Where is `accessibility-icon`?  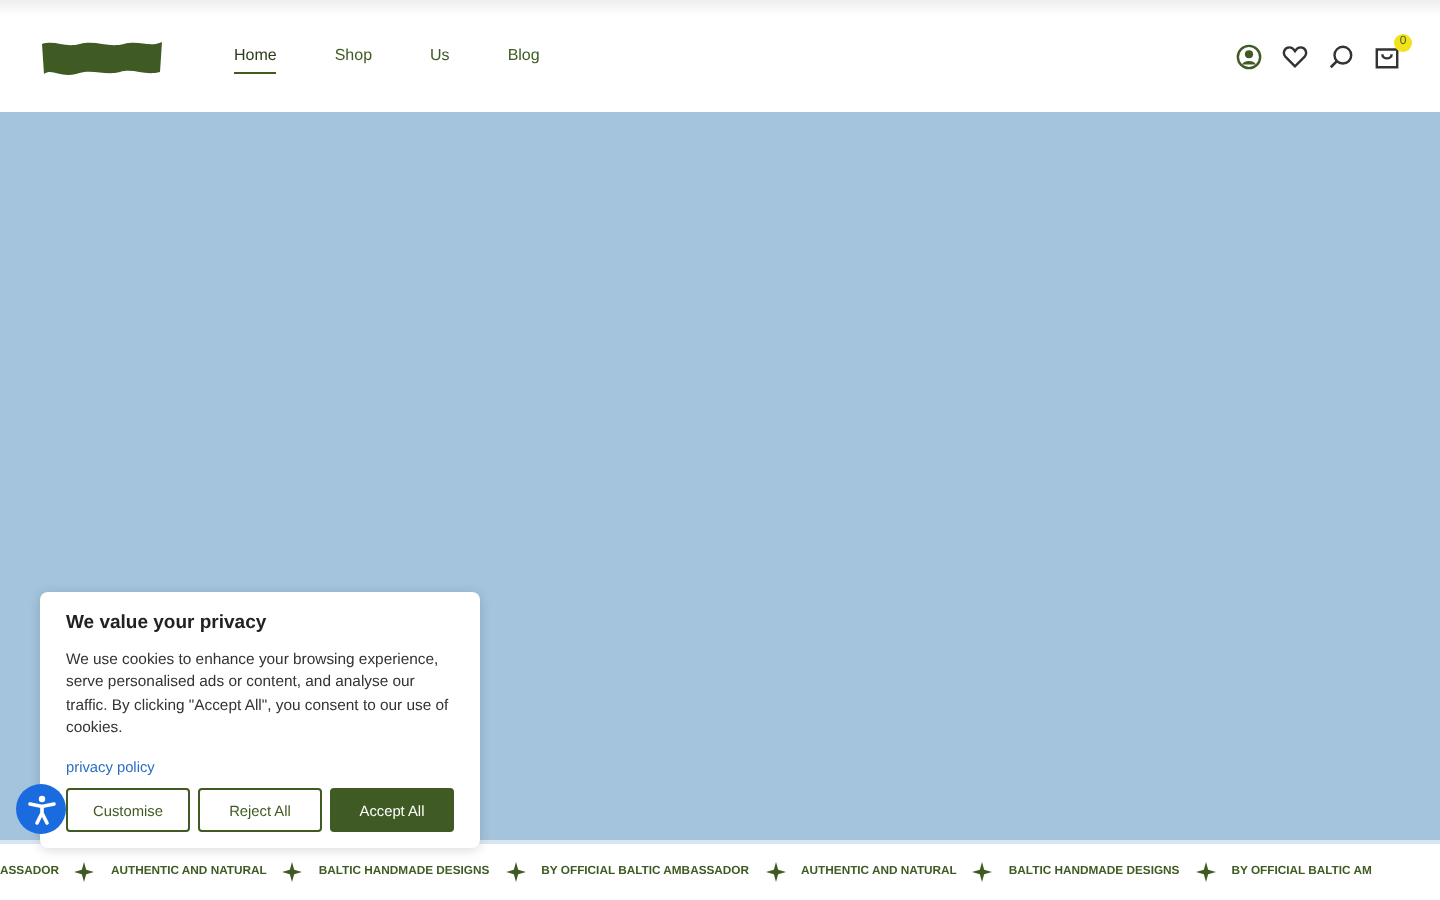 accessibility-icon is located at coordinates (41, 809).